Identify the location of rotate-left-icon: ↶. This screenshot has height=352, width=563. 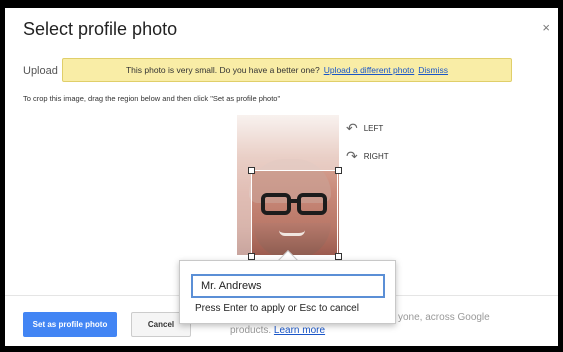
(352, 128).